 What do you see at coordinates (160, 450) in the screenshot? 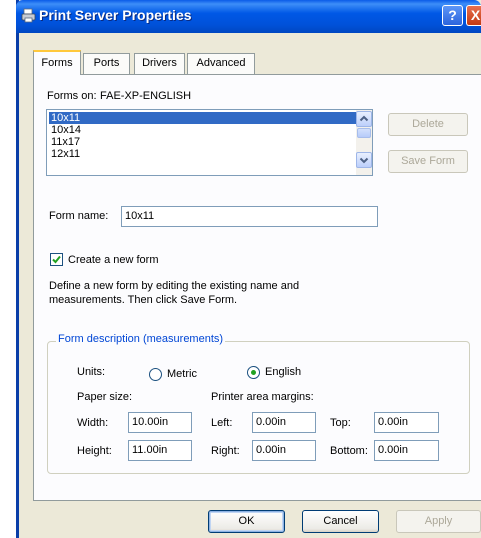
I see `height-input: 11.00in` at bounding box center [160, 450].